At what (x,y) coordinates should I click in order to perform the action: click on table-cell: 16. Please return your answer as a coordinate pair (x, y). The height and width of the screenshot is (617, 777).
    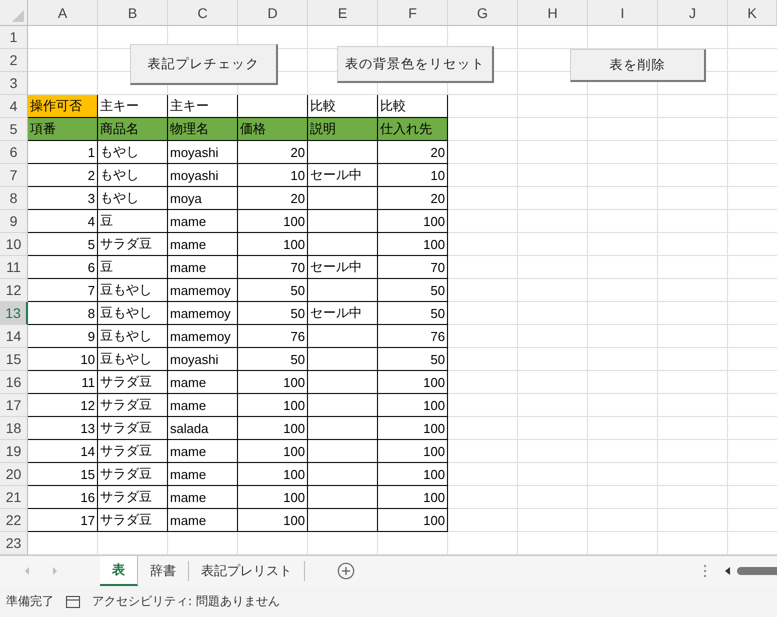
    Looking at the image, I should click on (63, 497).